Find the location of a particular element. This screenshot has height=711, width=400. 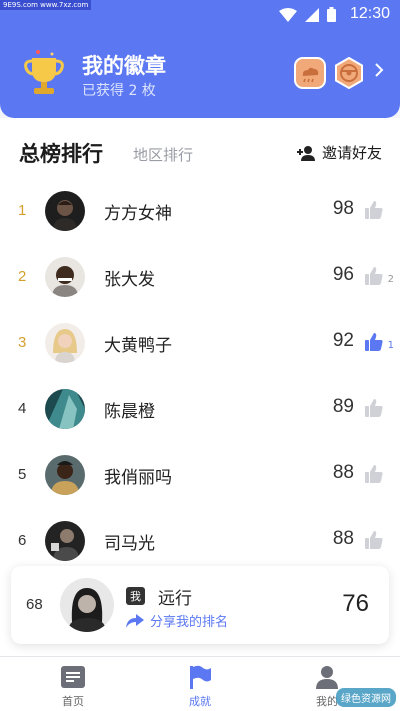

player-score: 98 is located at coordinates (343, 208).